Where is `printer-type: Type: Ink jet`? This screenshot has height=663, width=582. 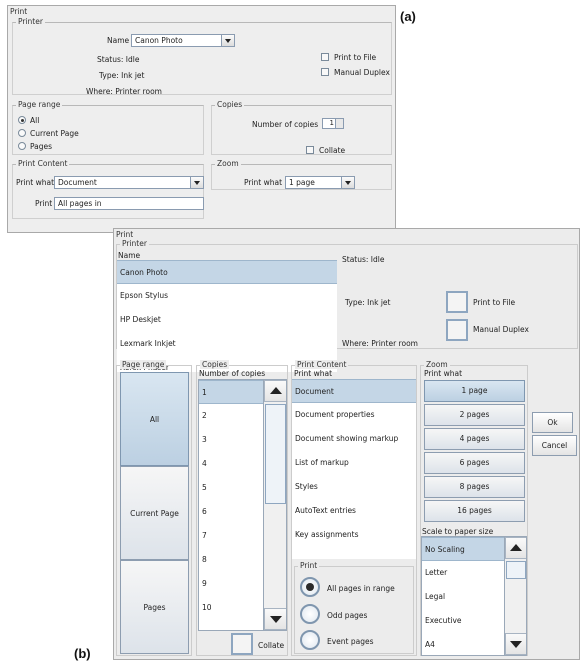 printer-type: Type: Ink jet is located at coordinates (368, 302).